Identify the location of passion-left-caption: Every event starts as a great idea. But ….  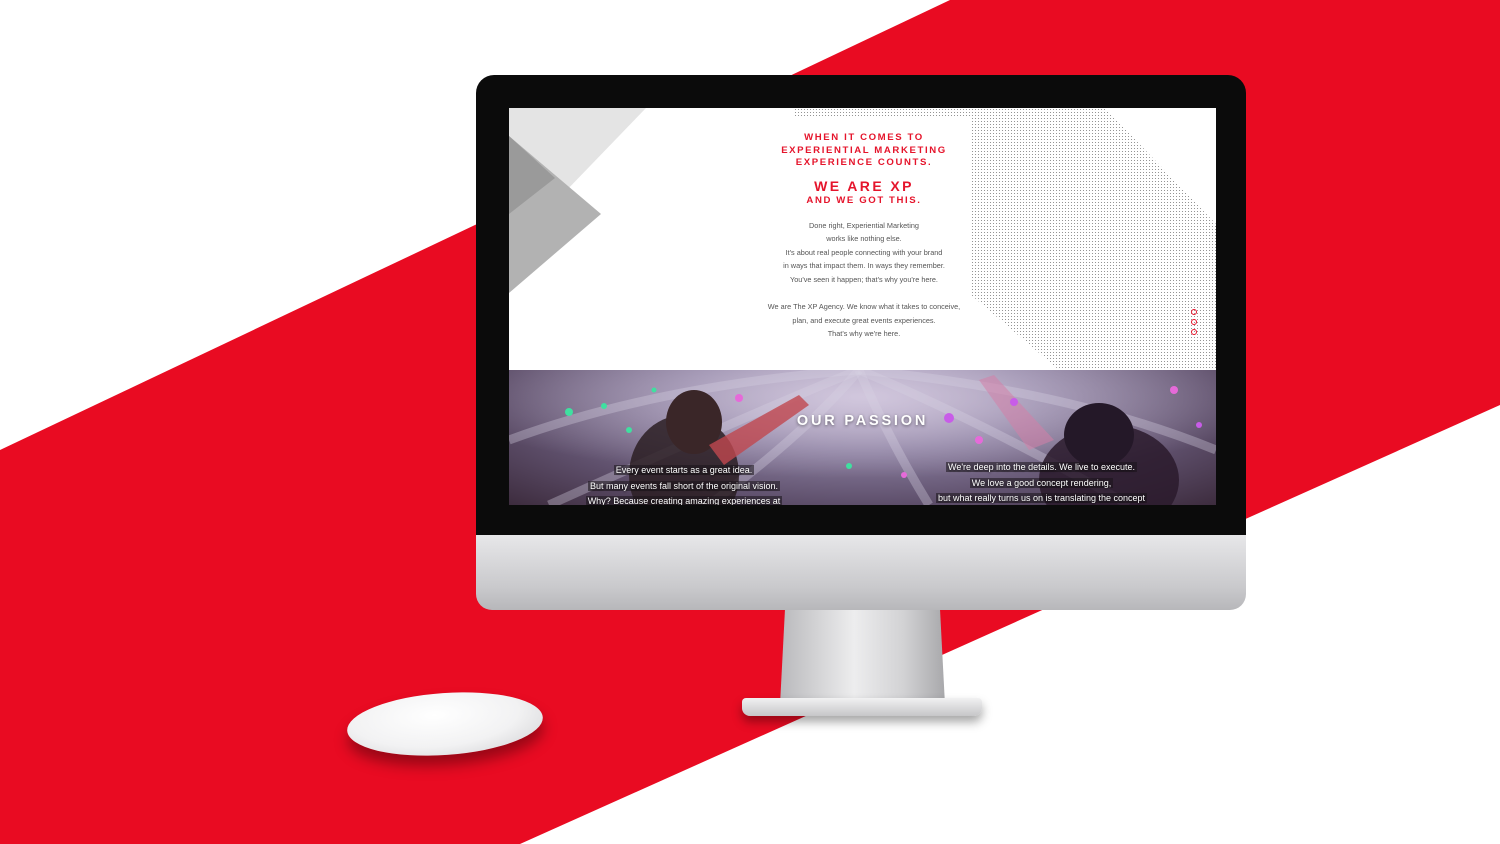
(684, 484).